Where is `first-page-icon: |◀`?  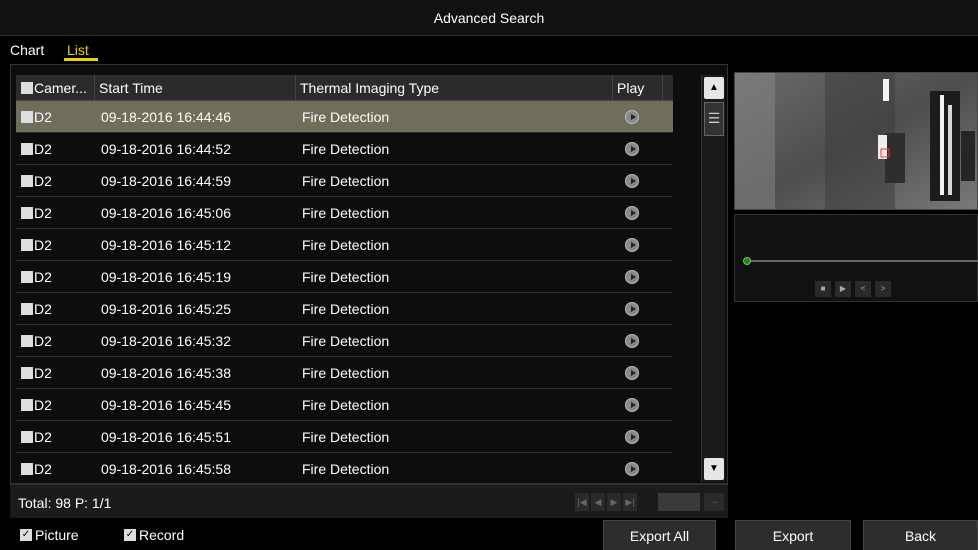
first-page-icon: |◀ is located at coordinates (582, 502).